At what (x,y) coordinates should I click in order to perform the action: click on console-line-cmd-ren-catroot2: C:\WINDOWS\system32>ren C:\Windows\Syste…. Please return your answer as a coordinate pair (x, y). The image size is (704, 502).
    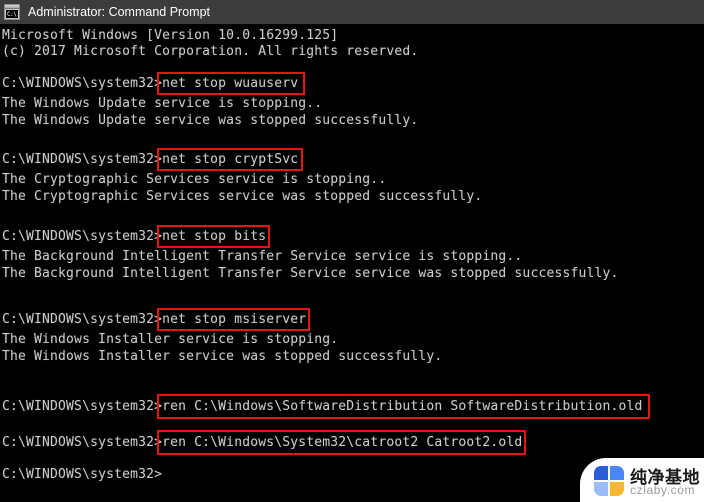
    Looking at the image, I should click on (262, 442).